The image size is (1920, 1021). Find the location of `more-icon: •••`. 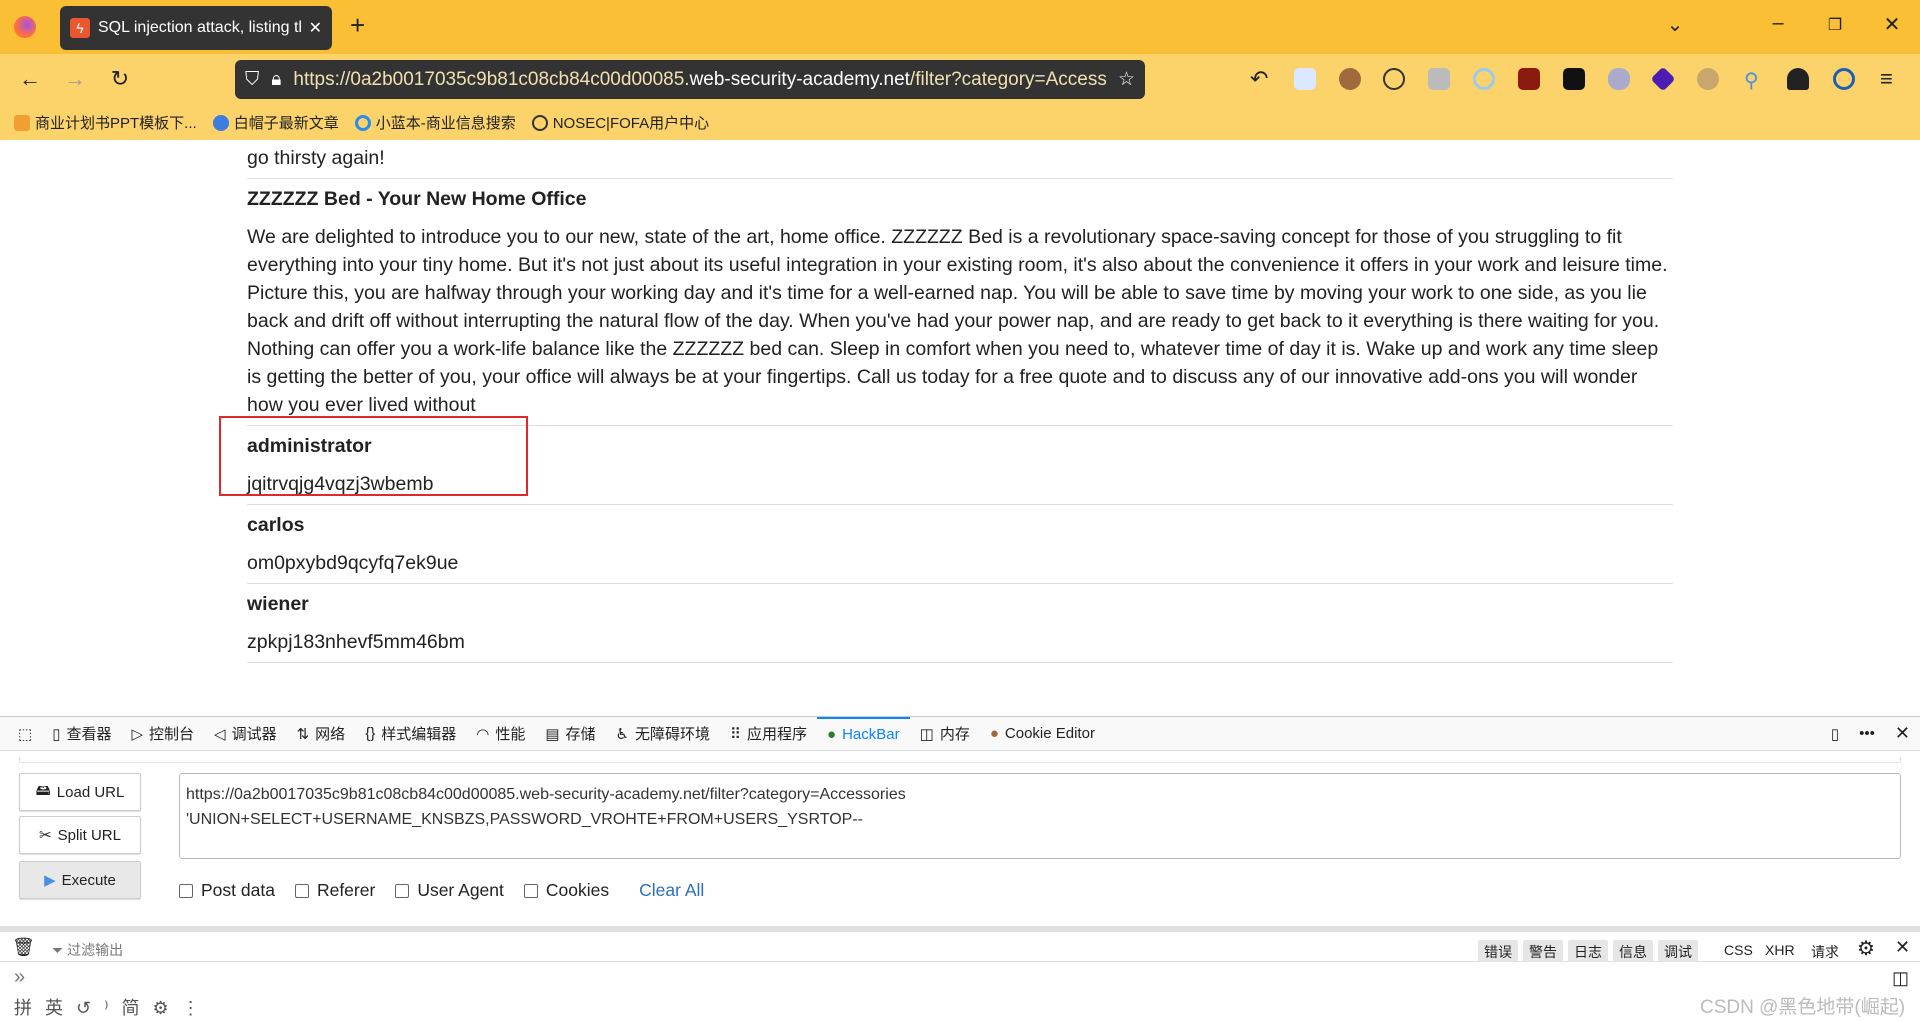

more-icon: ••• is located at coordinates (1867, 733).